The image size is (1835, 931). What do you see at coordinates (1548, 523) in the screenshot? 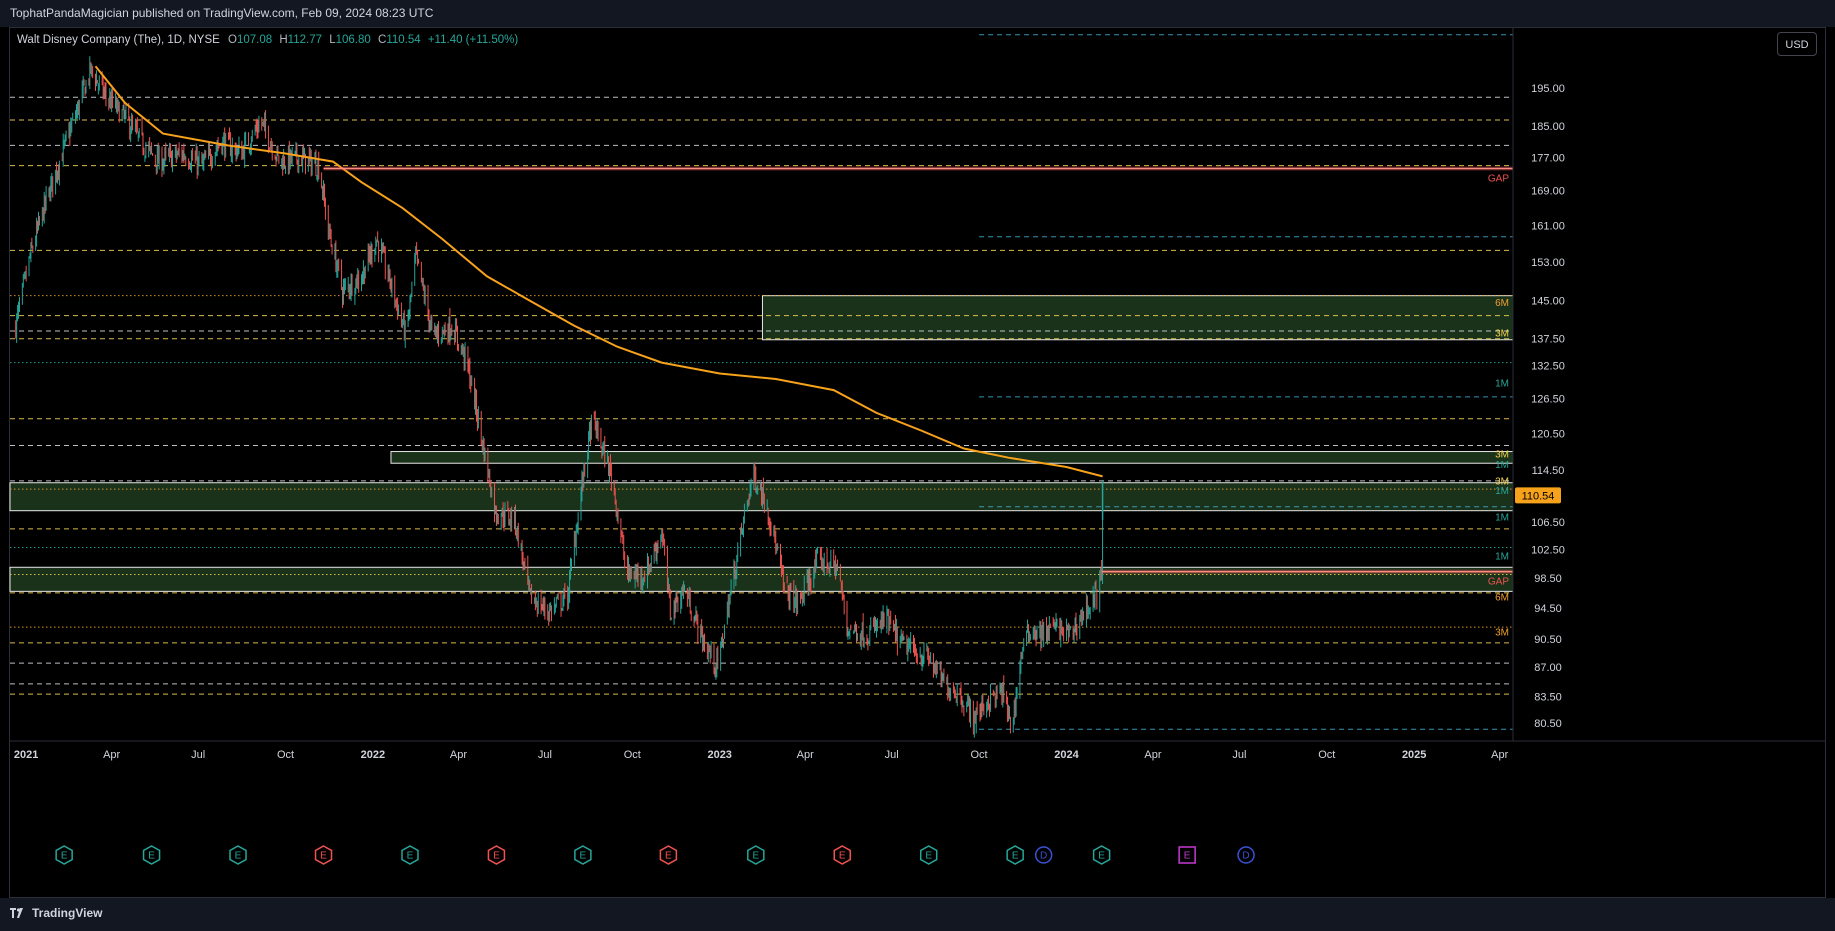
I see `price-tick: 106.50` at bounding box center [1548, 523].